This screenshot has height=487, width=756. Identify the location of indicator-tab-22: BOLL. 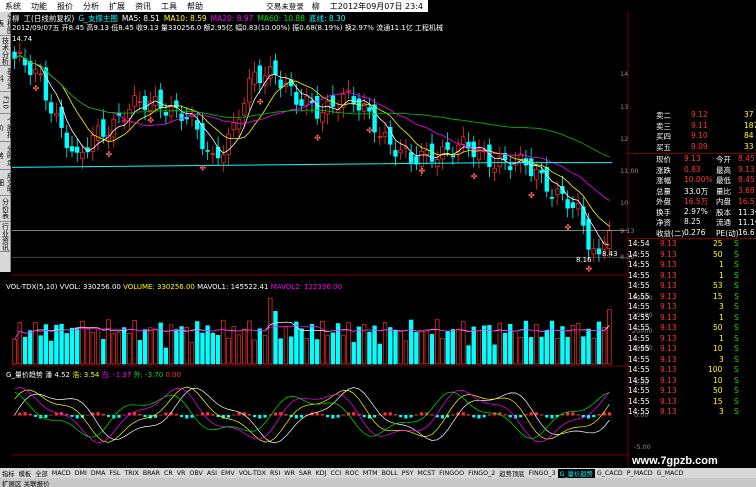
(390, 473).